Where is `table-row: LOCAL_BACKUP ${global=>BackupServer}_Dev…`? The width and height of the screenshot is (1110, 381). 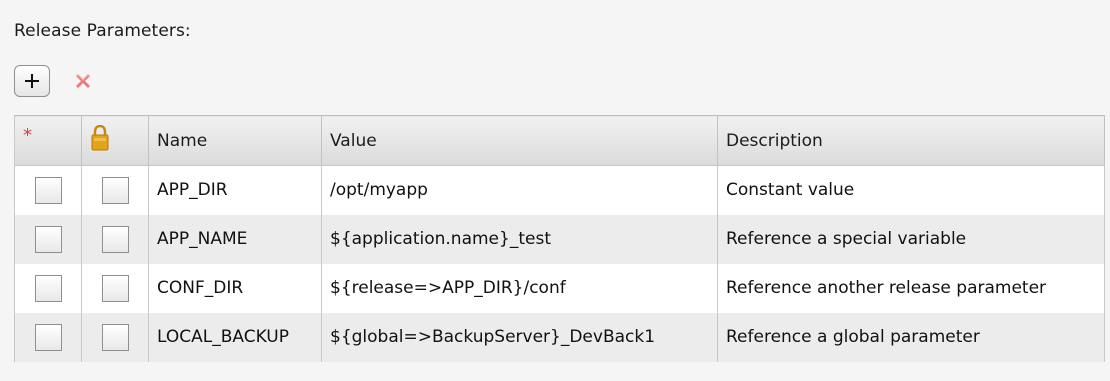 table-row: LOCAL_BACKUP ${global=>BackupServer}_Dev… is located at coordinates (559, 337).